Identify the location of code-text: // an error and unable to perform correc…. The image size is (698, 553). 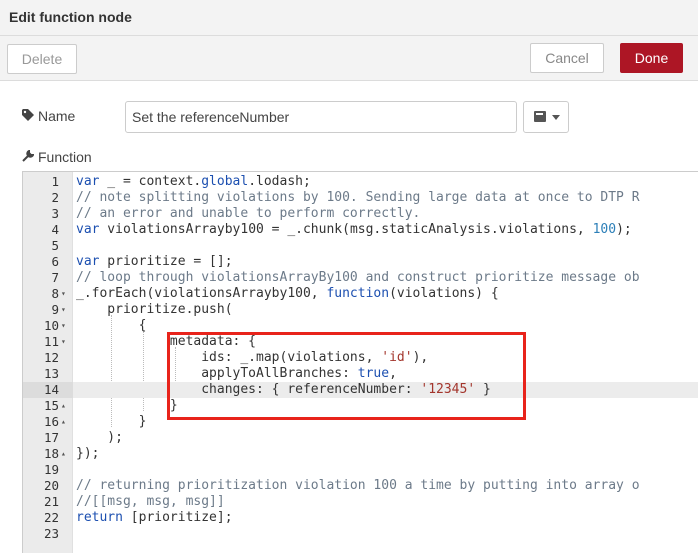
(248, 214).